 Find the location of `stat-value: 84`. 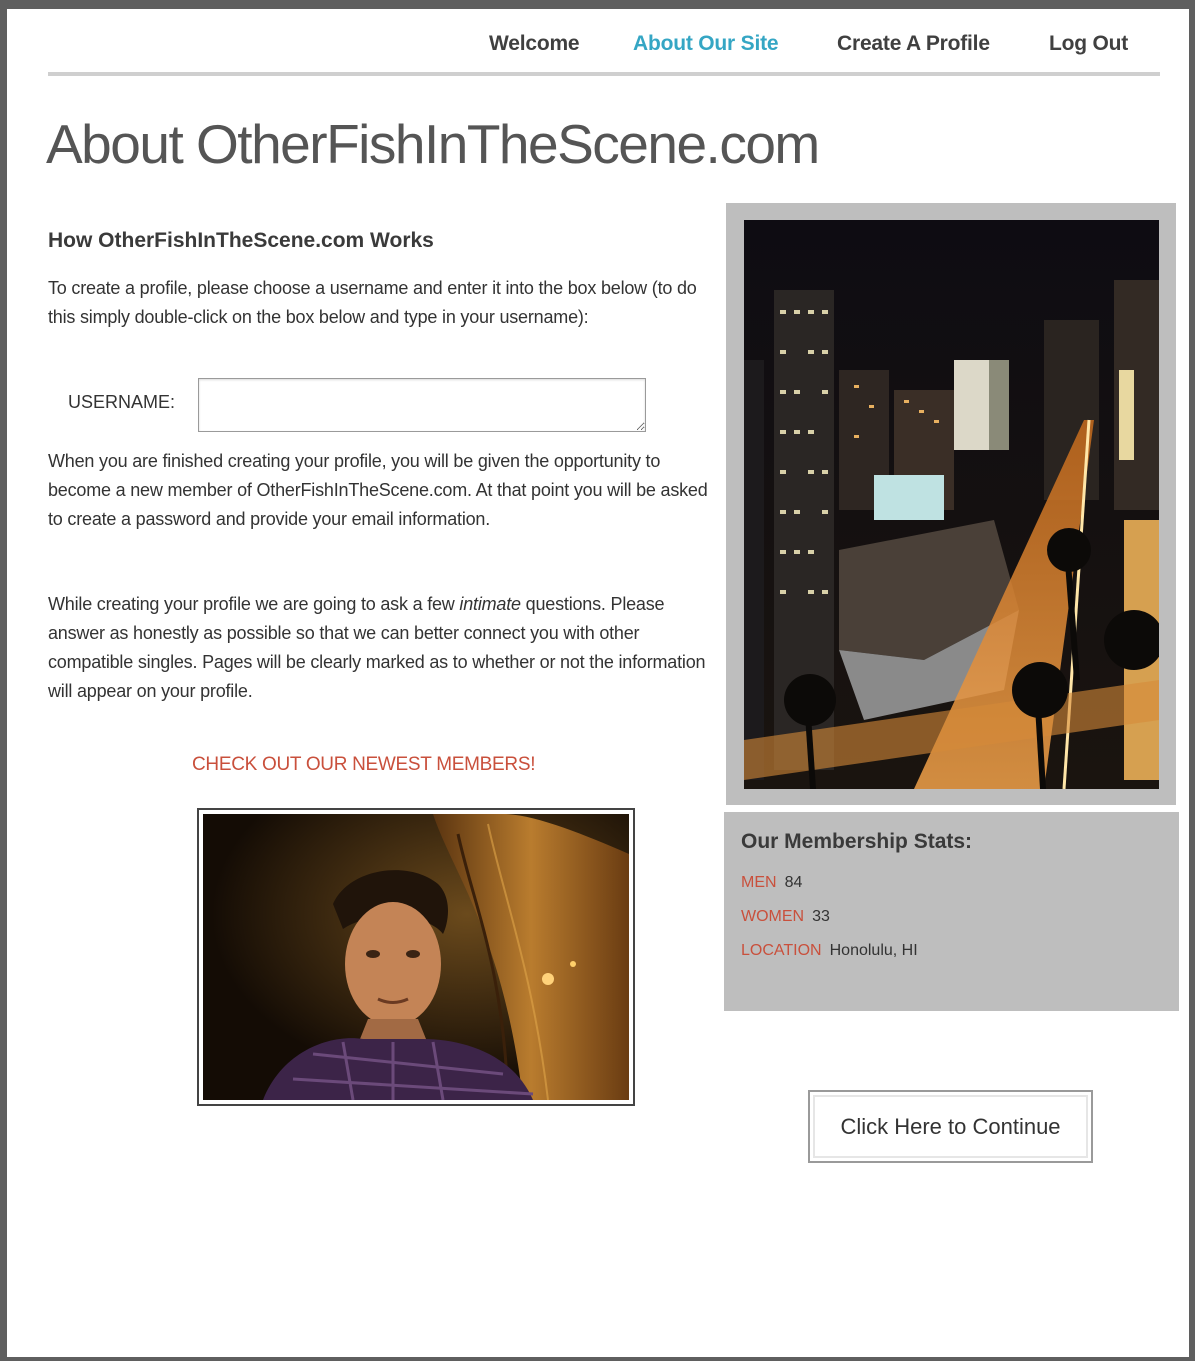

stat-value: 84 is located at coordinates (793, 882).